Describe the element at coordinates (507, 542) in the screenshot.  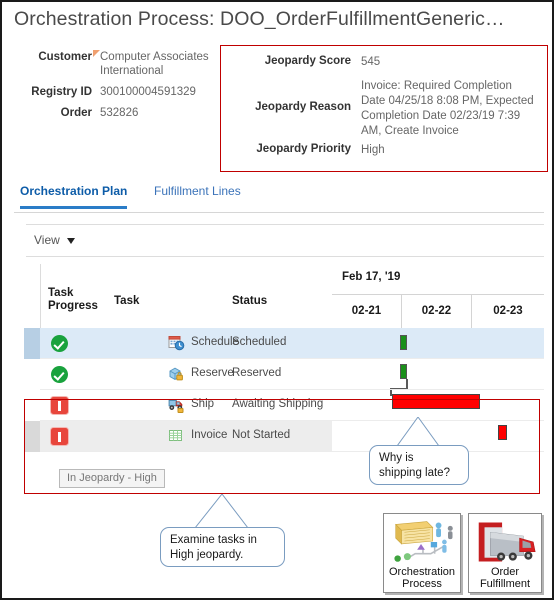
I see `order-fulfillment-icon` at that location.